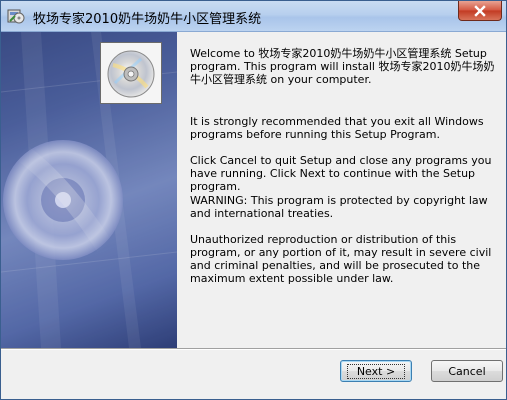 This screenshot has height=400, width=507. Describe the element at coordinates (147, 19) in the screenshot. I see `window-title: 牧场专家2010奶牛场奶牛小区管理系统` at that location.